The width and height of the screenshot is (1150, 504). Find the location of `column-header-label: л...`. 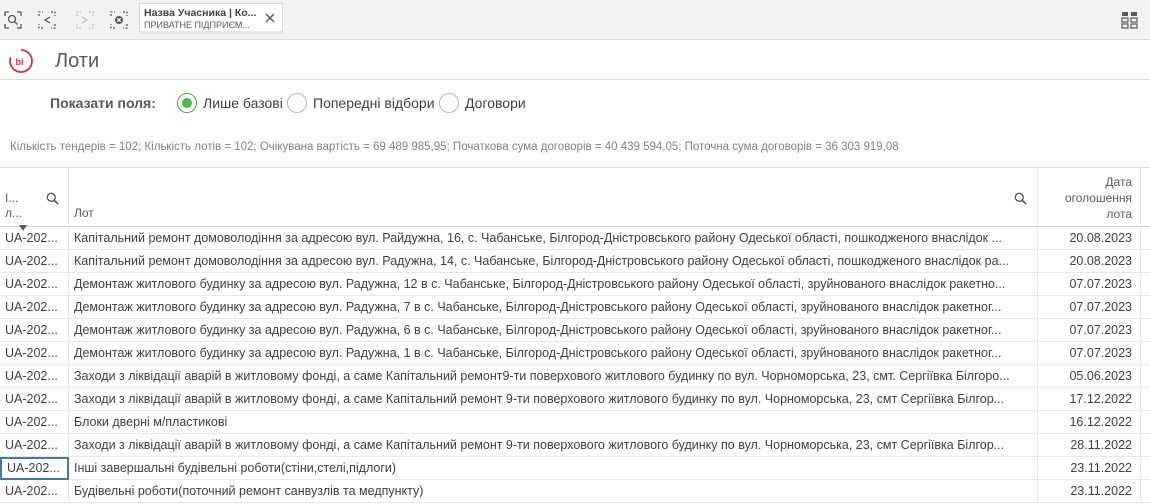

column-header-label: л... is located at coordinates (14, 213).